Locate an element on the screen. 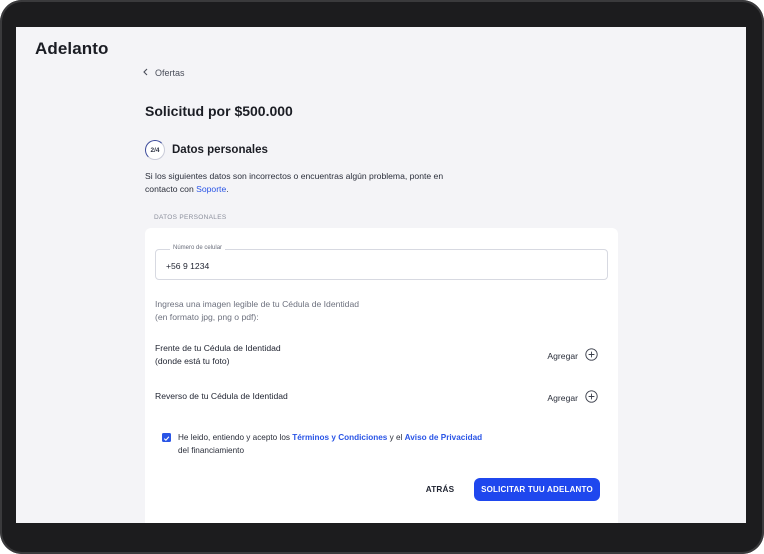  document-label-line1: Reverso de tu Cédula de Identidad is located at coordinates (221, 396).